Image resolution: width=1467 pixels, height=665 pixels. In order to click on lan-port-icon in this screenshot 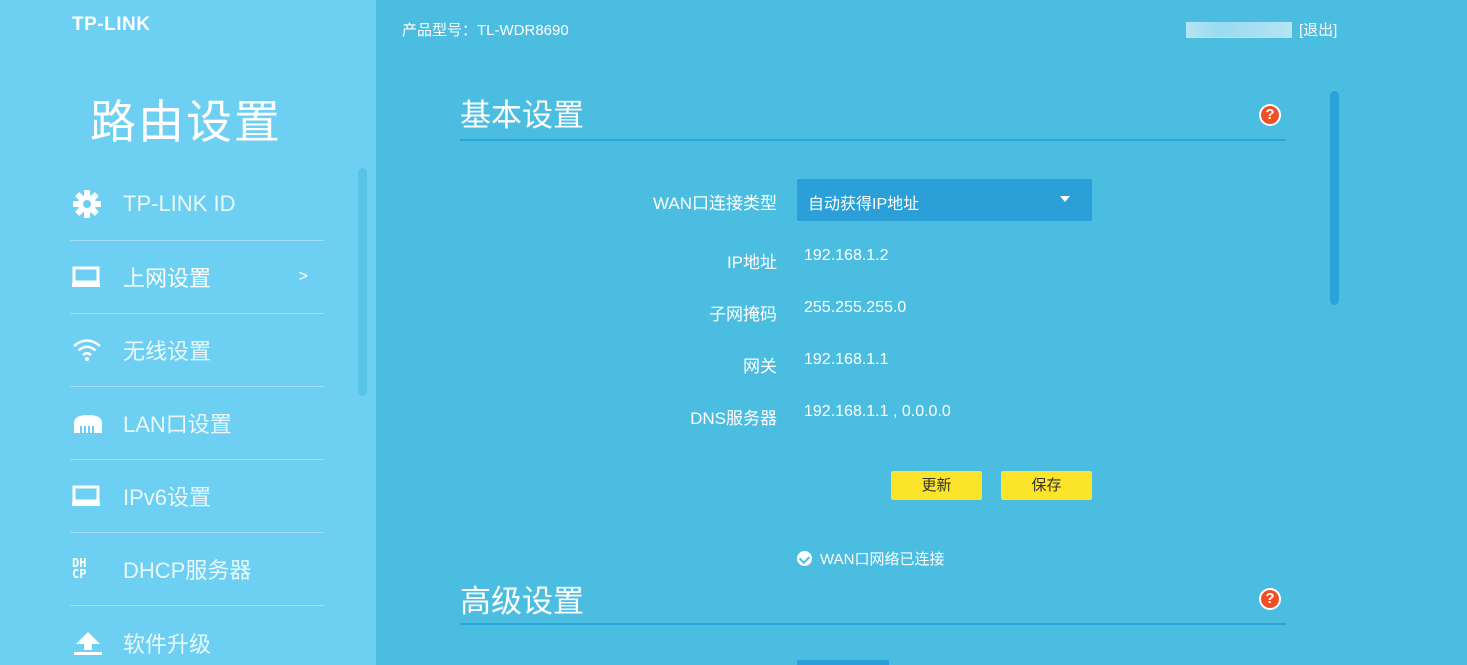, I will do `click(89, 423)`.